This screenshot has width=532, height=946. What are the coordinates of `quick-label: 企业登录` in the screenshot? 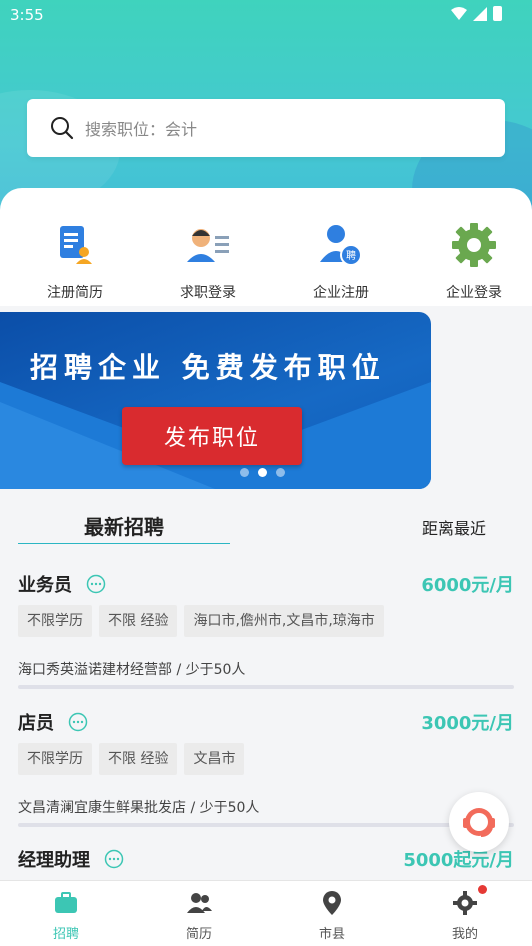 It's located at (474, 293).